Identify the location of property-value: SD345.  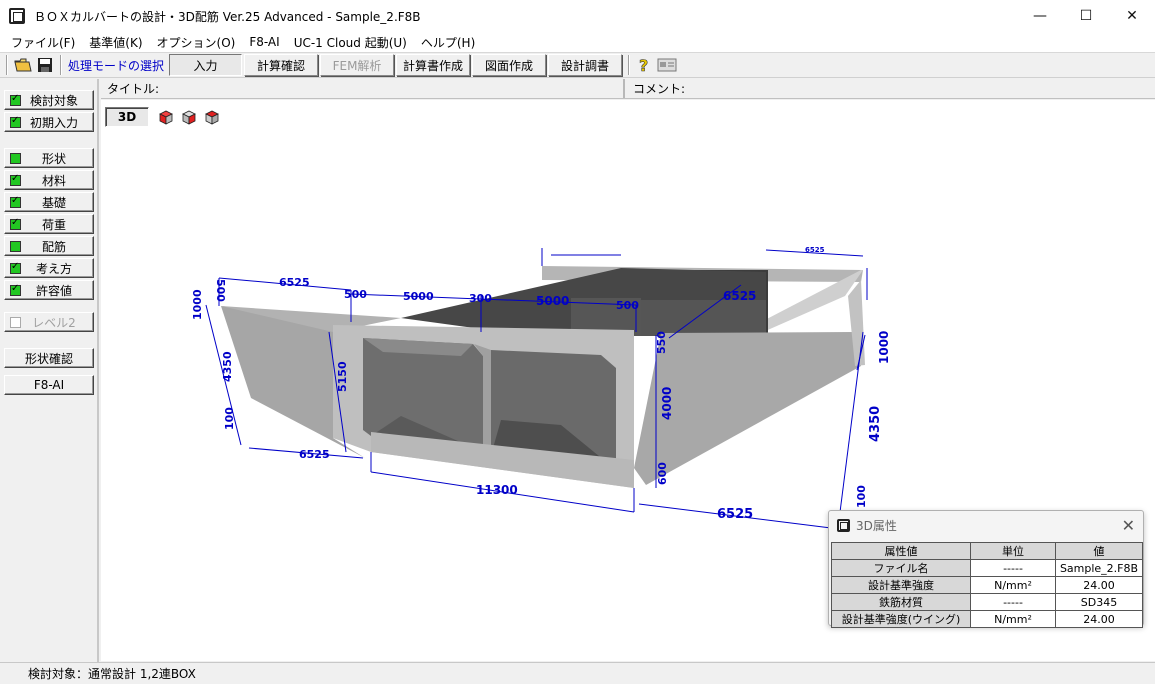
(1099, 602).